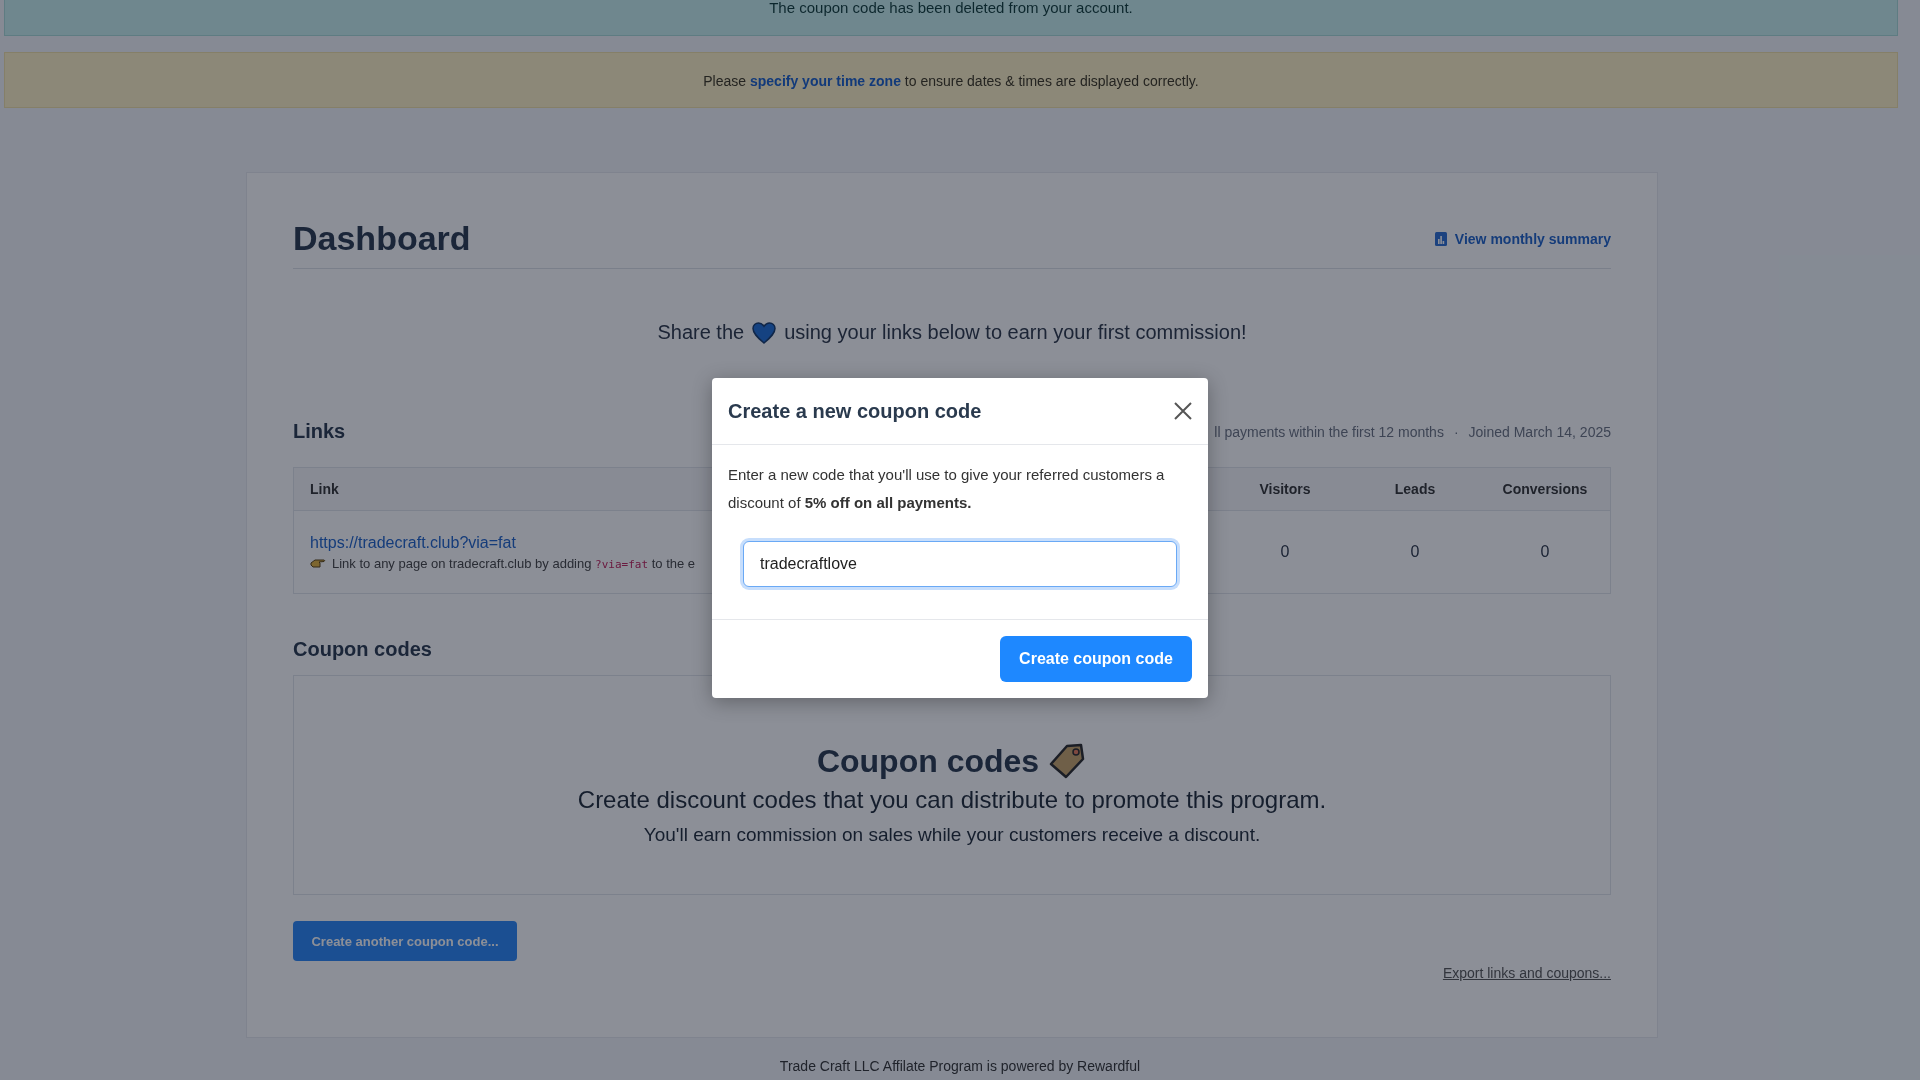  What do you see at coordinates (855, 411) in the screenshot?
I see `dialog-title: Create a new coupon code` at bounding box center [855, 411].